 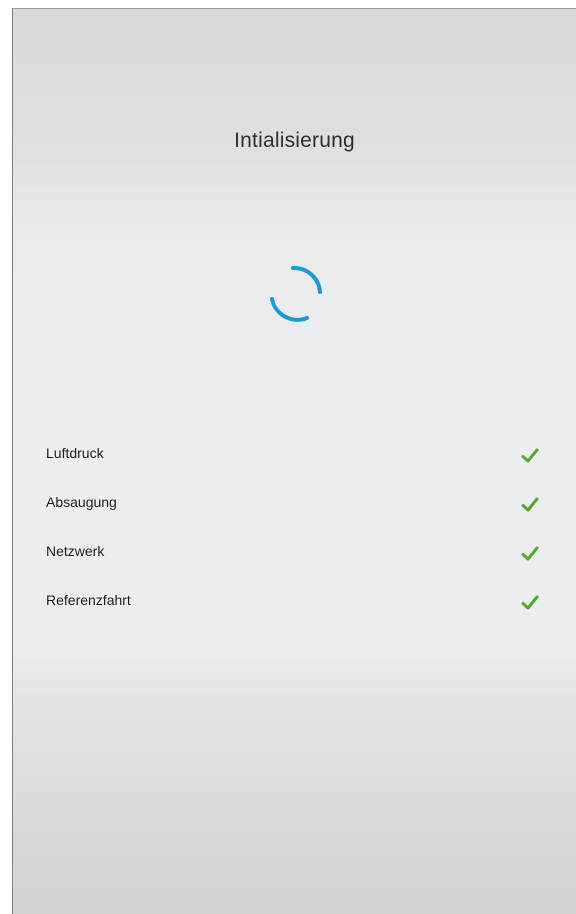 What do you see at coordinates (81, 502) in the screenshot?
I see `status-label: Absaugung` at bounding box center [81, 502].